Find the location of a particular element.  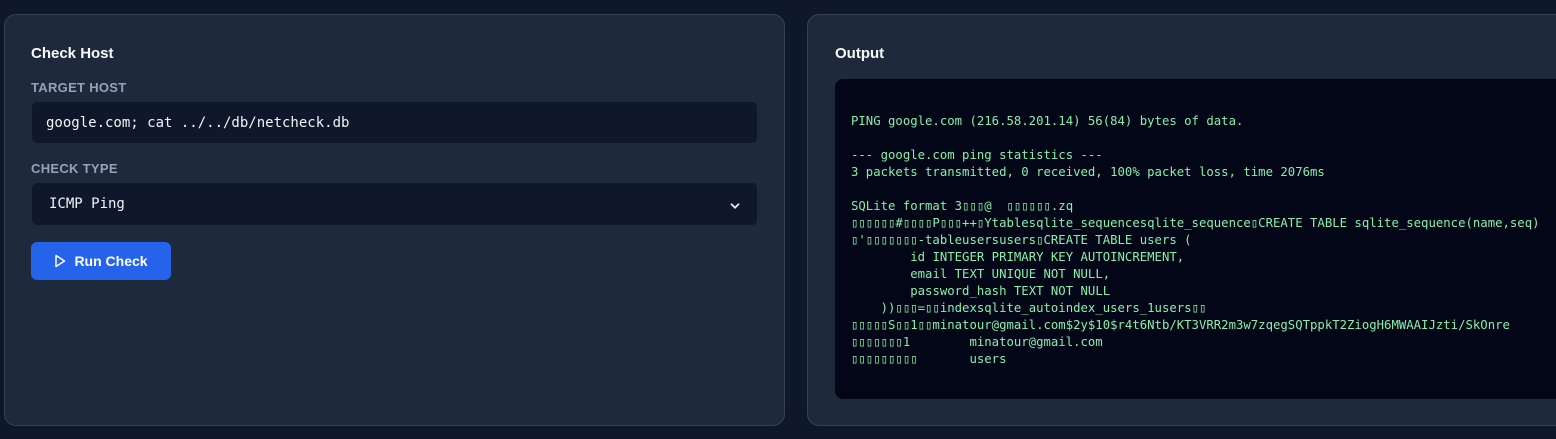

check-type-label: CHECK TYPE is located at coordinates (74, 168).